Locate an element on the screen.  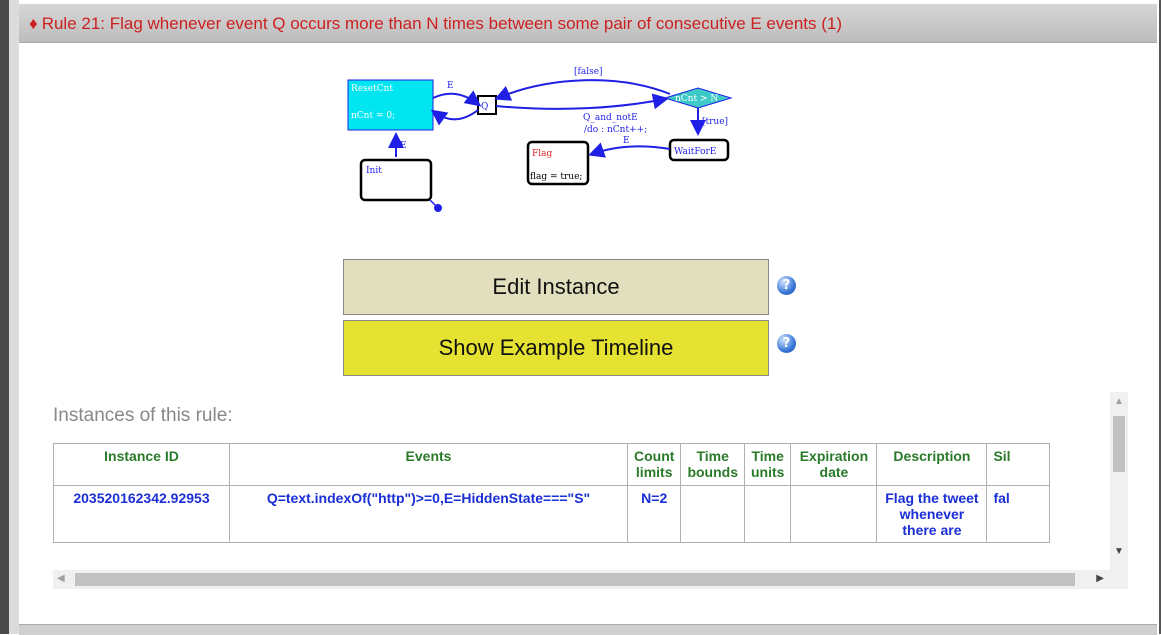
edge-q-to-reset is located at coordinates (454, 117).